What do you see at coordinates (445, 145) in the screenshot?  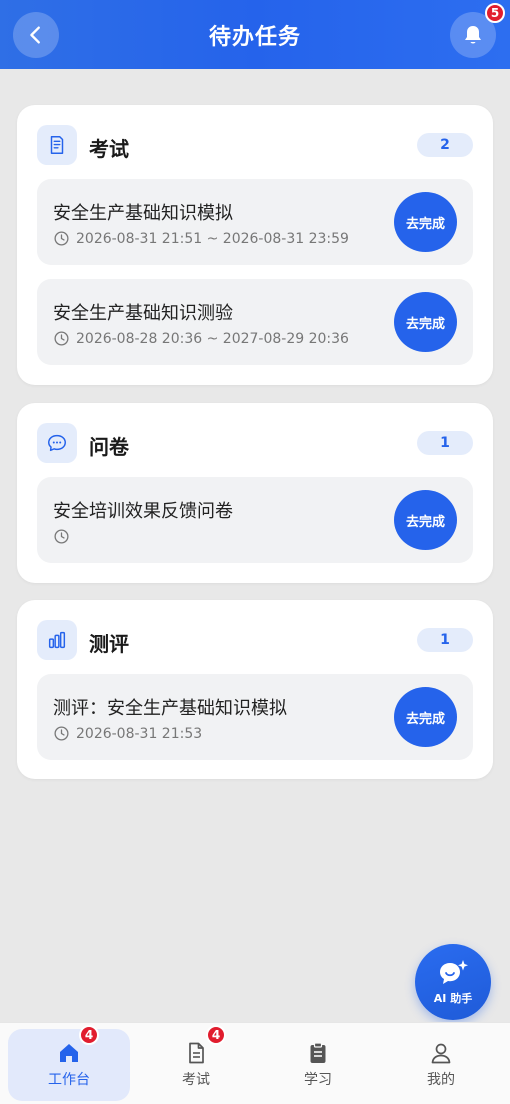 I see `section-count-badge: 2` at bounding box center [445, 145].